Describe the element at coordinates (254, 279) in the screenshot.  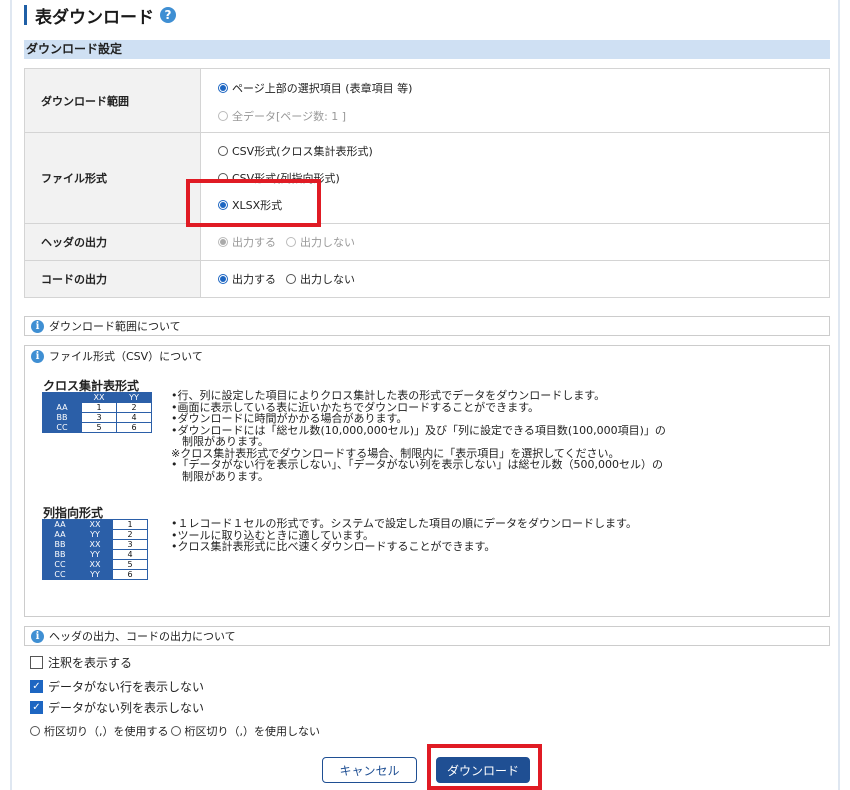
I see `code-output-yes-label: 出力する` at that location.